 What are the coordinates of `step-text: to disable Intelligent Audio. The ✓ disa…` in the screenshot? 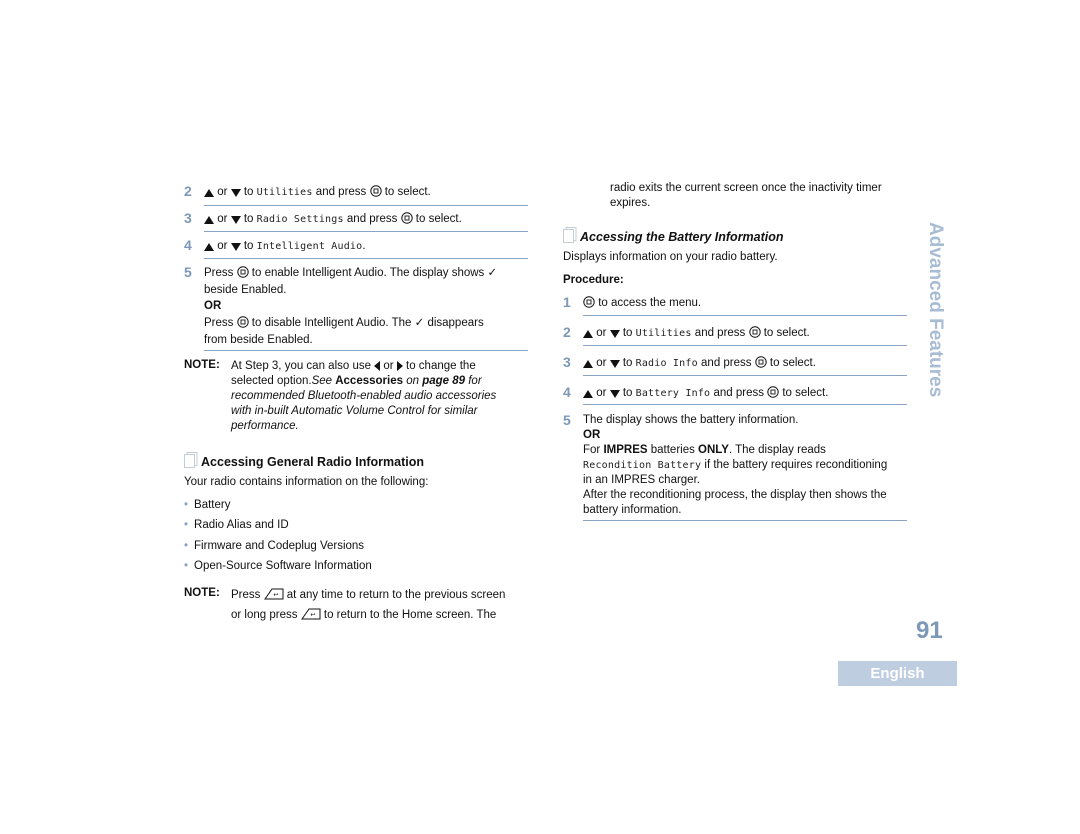 It's located at (366, 323).